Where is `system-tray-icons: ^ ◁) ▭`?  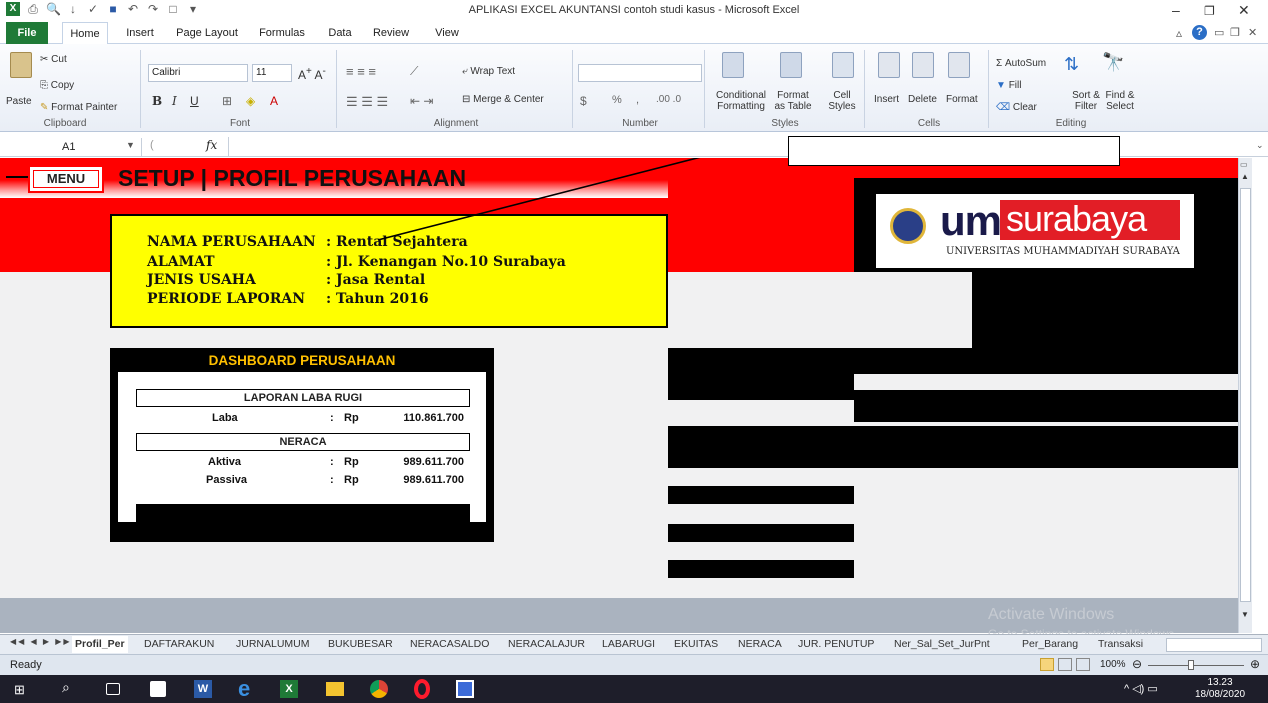
system-tray-icons: ^ ◁) ▭ is located at coordinates (1141, 688).